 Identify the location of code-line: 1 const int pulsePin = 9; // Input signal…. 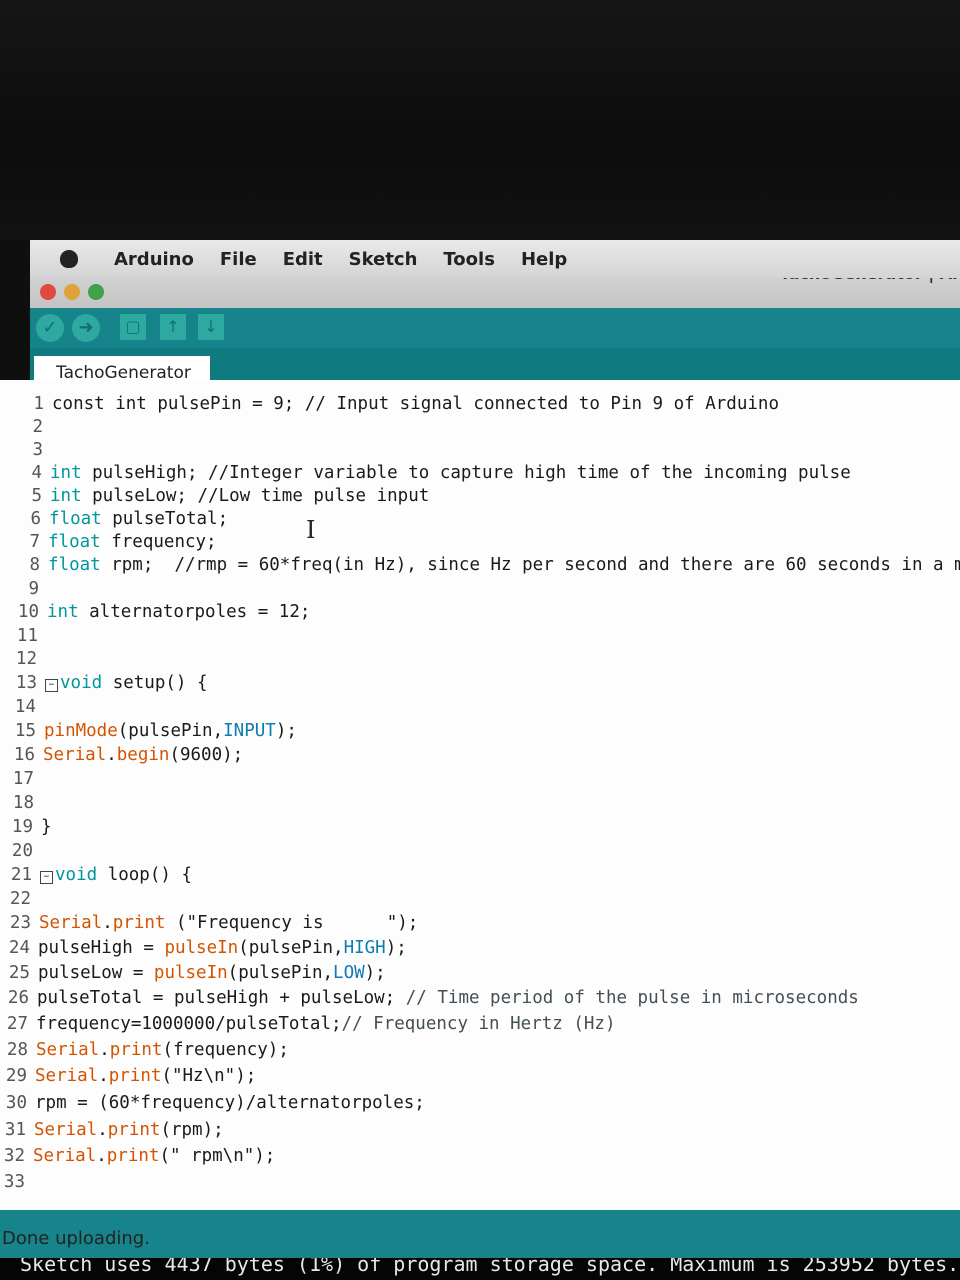
(394, 404).